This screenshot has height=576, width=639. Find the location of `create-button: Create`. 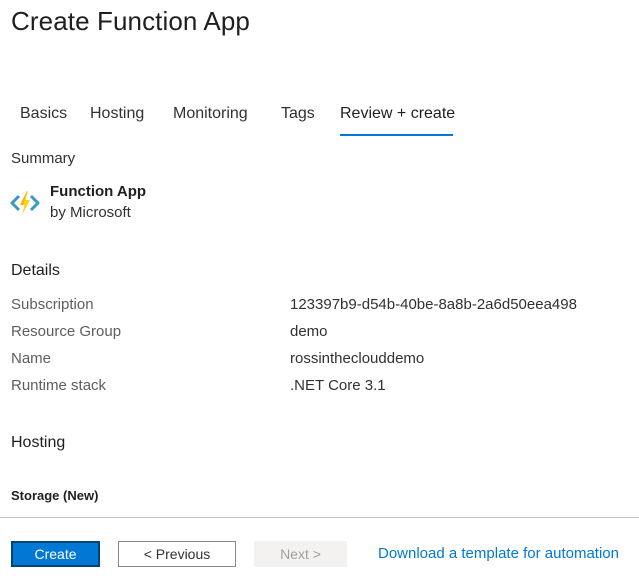

create-button: Create is located at coordinates (55, 554).